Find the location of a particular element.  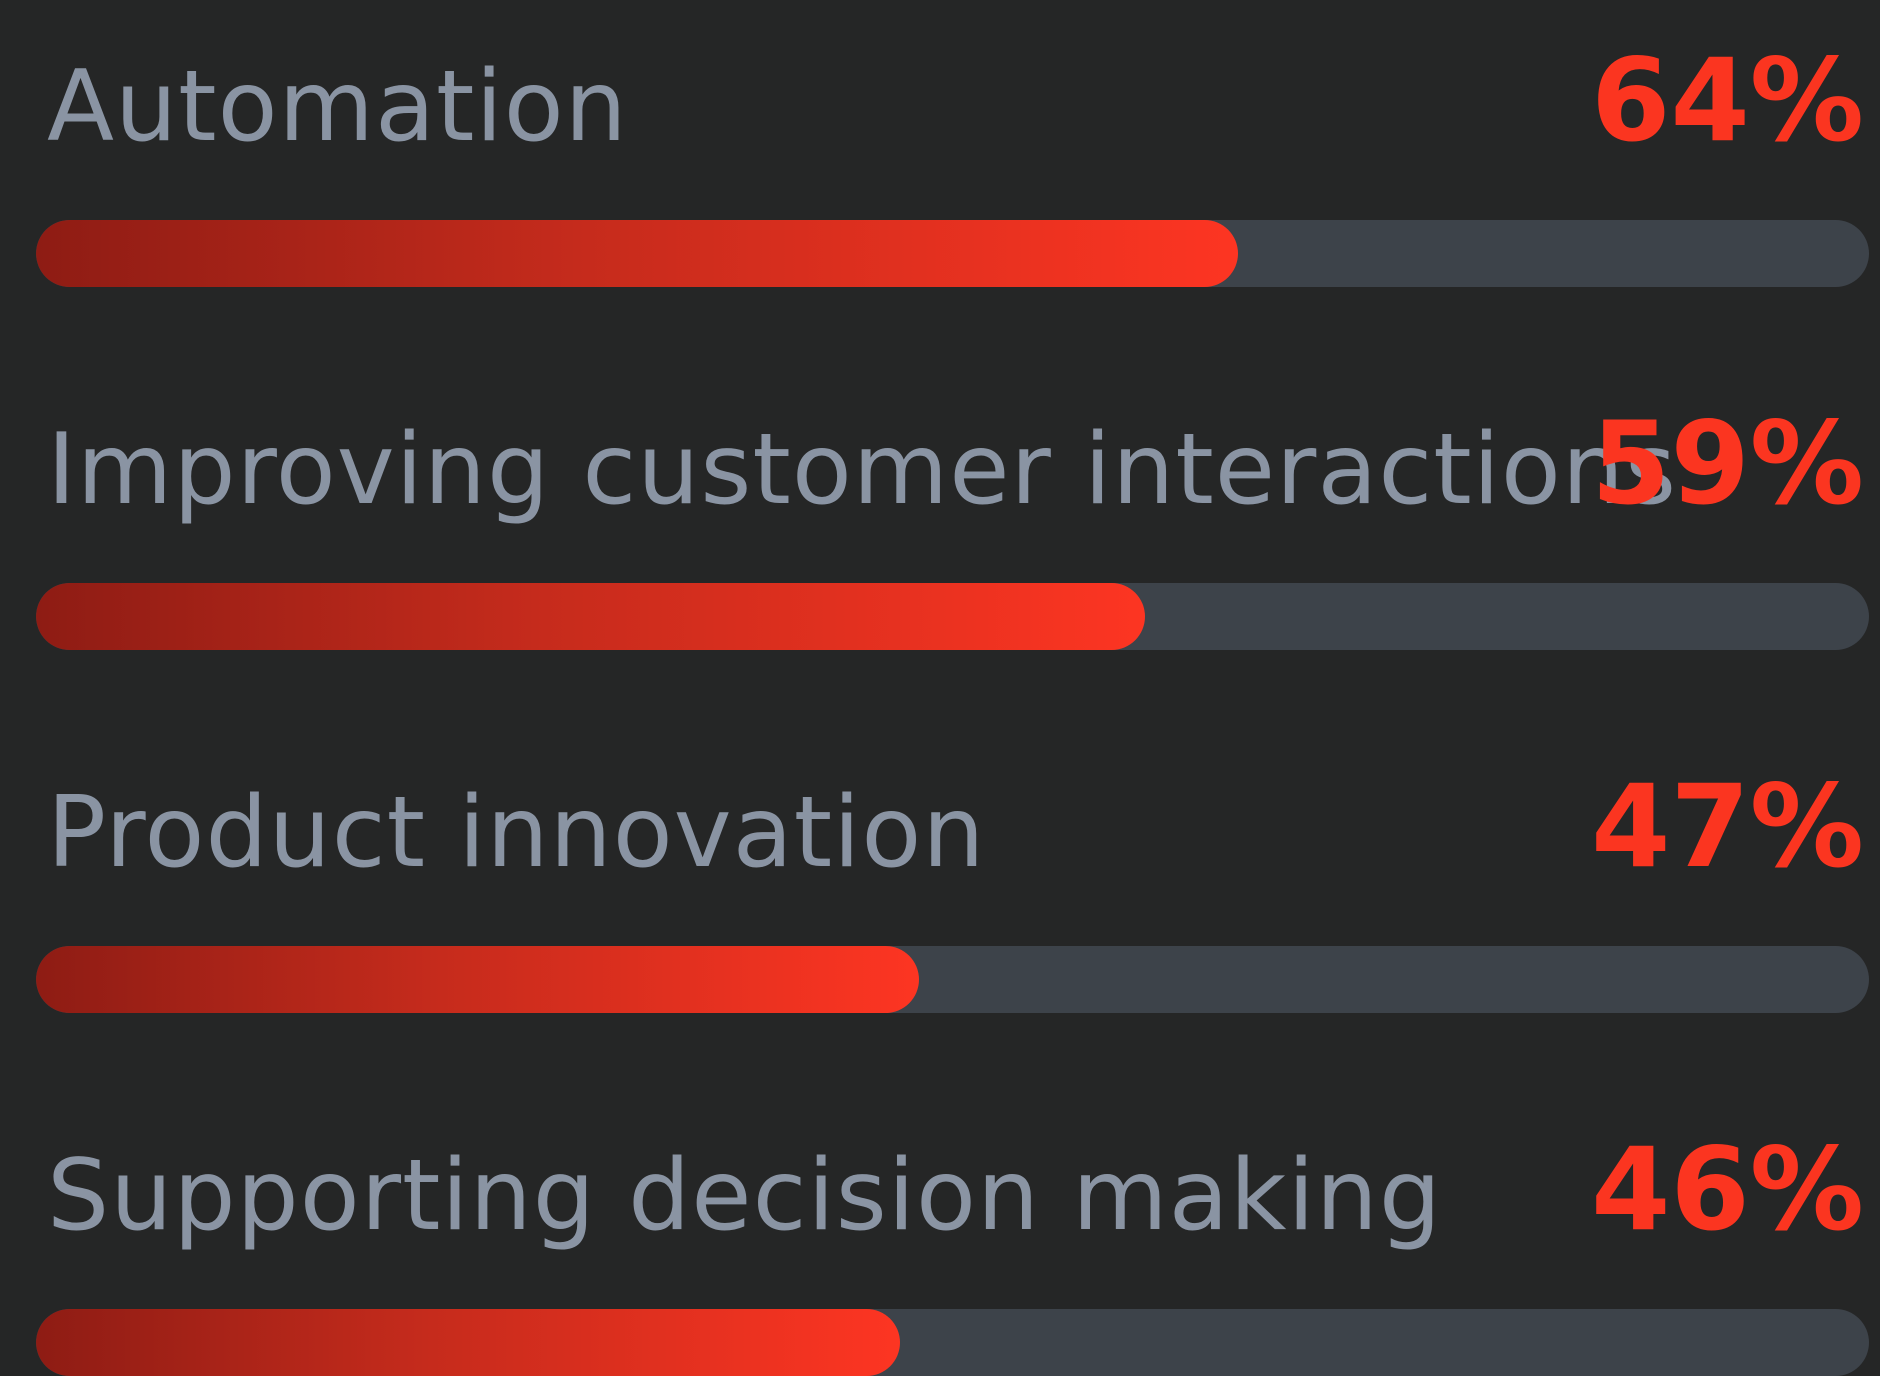

bar-value: 64% is located at coordinates (1727, 100).